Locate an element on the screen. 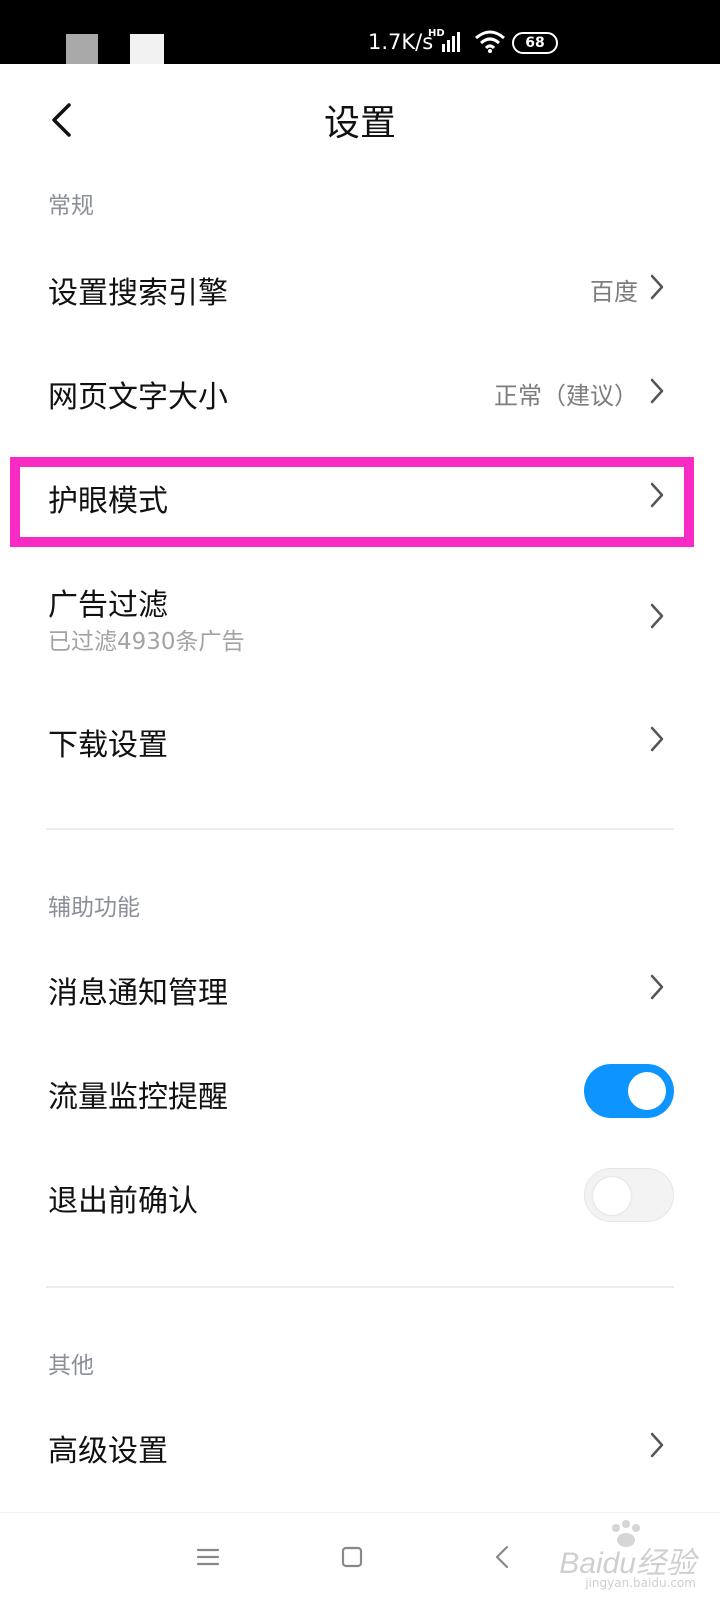  setting-exit-confirm: 退出前确认 is located at coordinates (360, 1196).